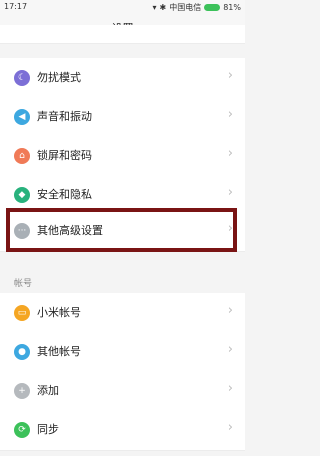 Image resolution: width=320 pixels, height=456 pixels. I want to click on status-right: ▾ ✱ 中国电信 81%, so click(197, 7).